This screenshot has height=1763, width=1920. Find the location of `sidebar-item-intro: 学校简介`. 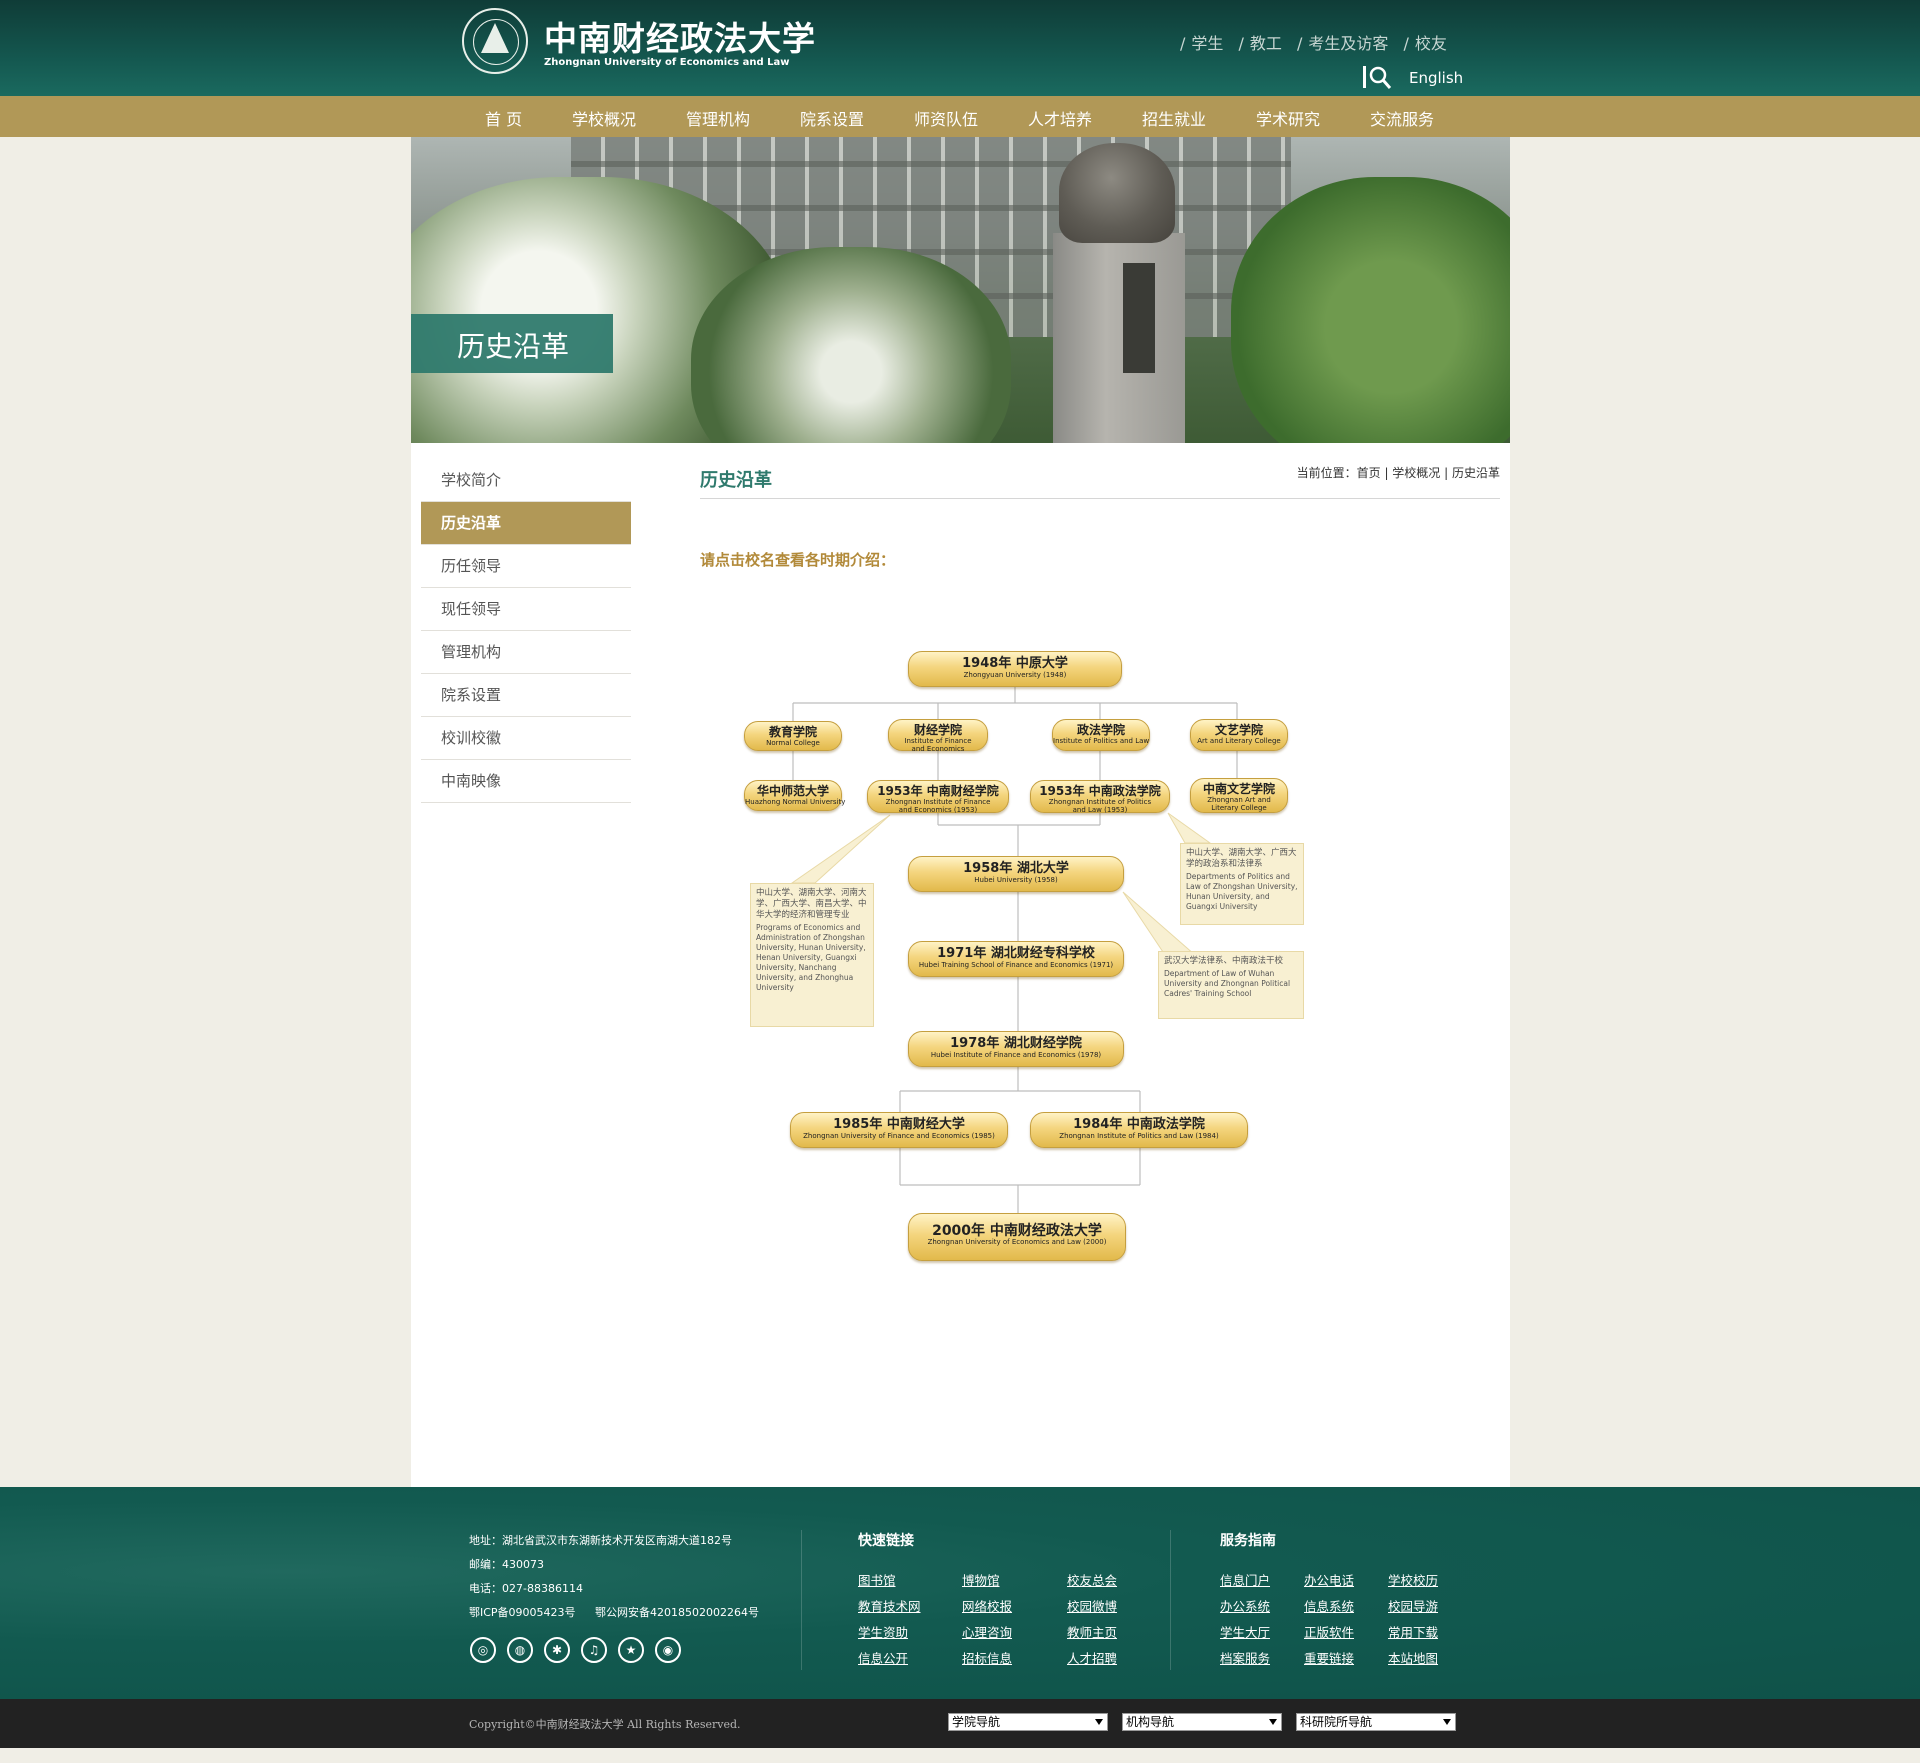

sidebar-item-intro: 学校简介 is located at coordinates (526, 480).